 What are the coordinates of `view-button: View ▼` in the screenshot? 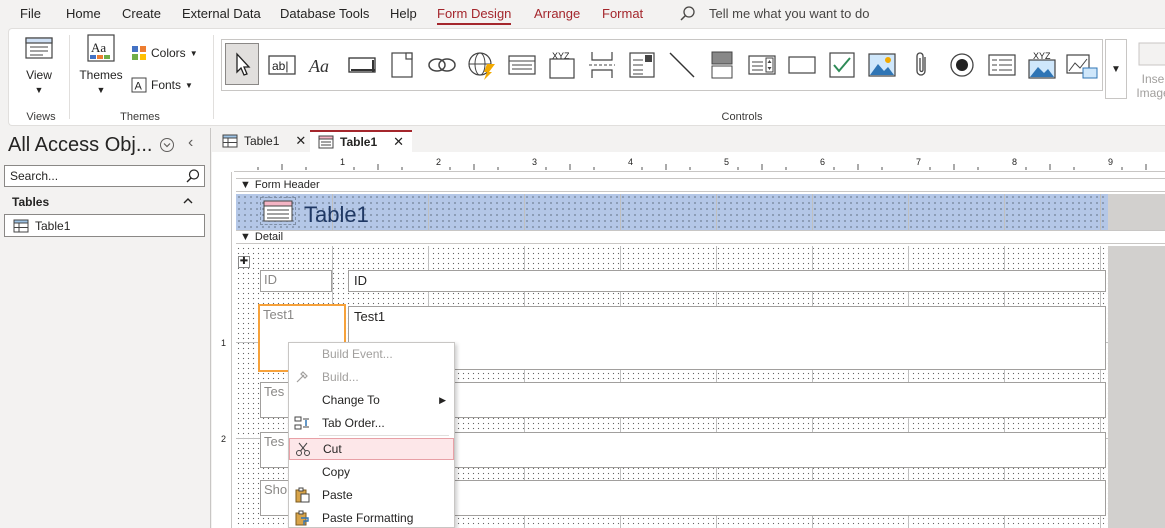 It's located at (39, 70).